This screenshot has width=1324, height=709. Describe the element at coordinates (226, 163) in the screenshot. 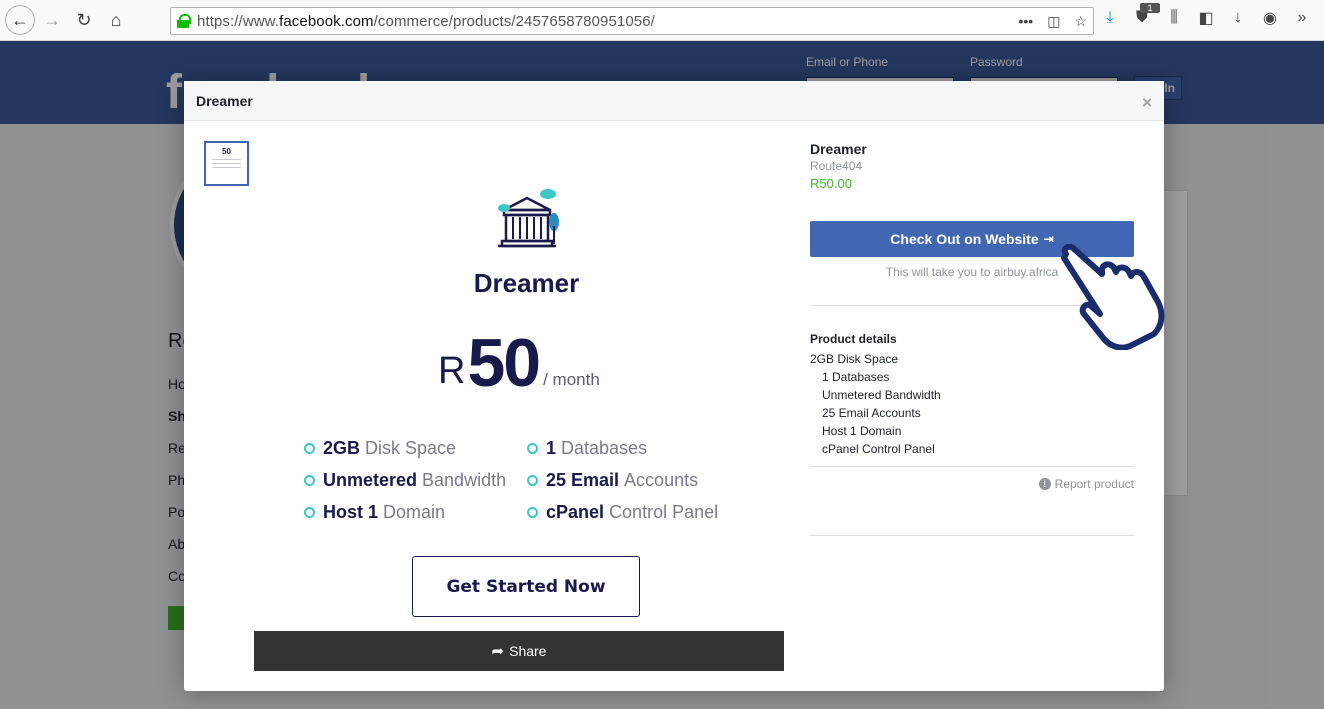

I see `product-thumbnail: 50` at that location.